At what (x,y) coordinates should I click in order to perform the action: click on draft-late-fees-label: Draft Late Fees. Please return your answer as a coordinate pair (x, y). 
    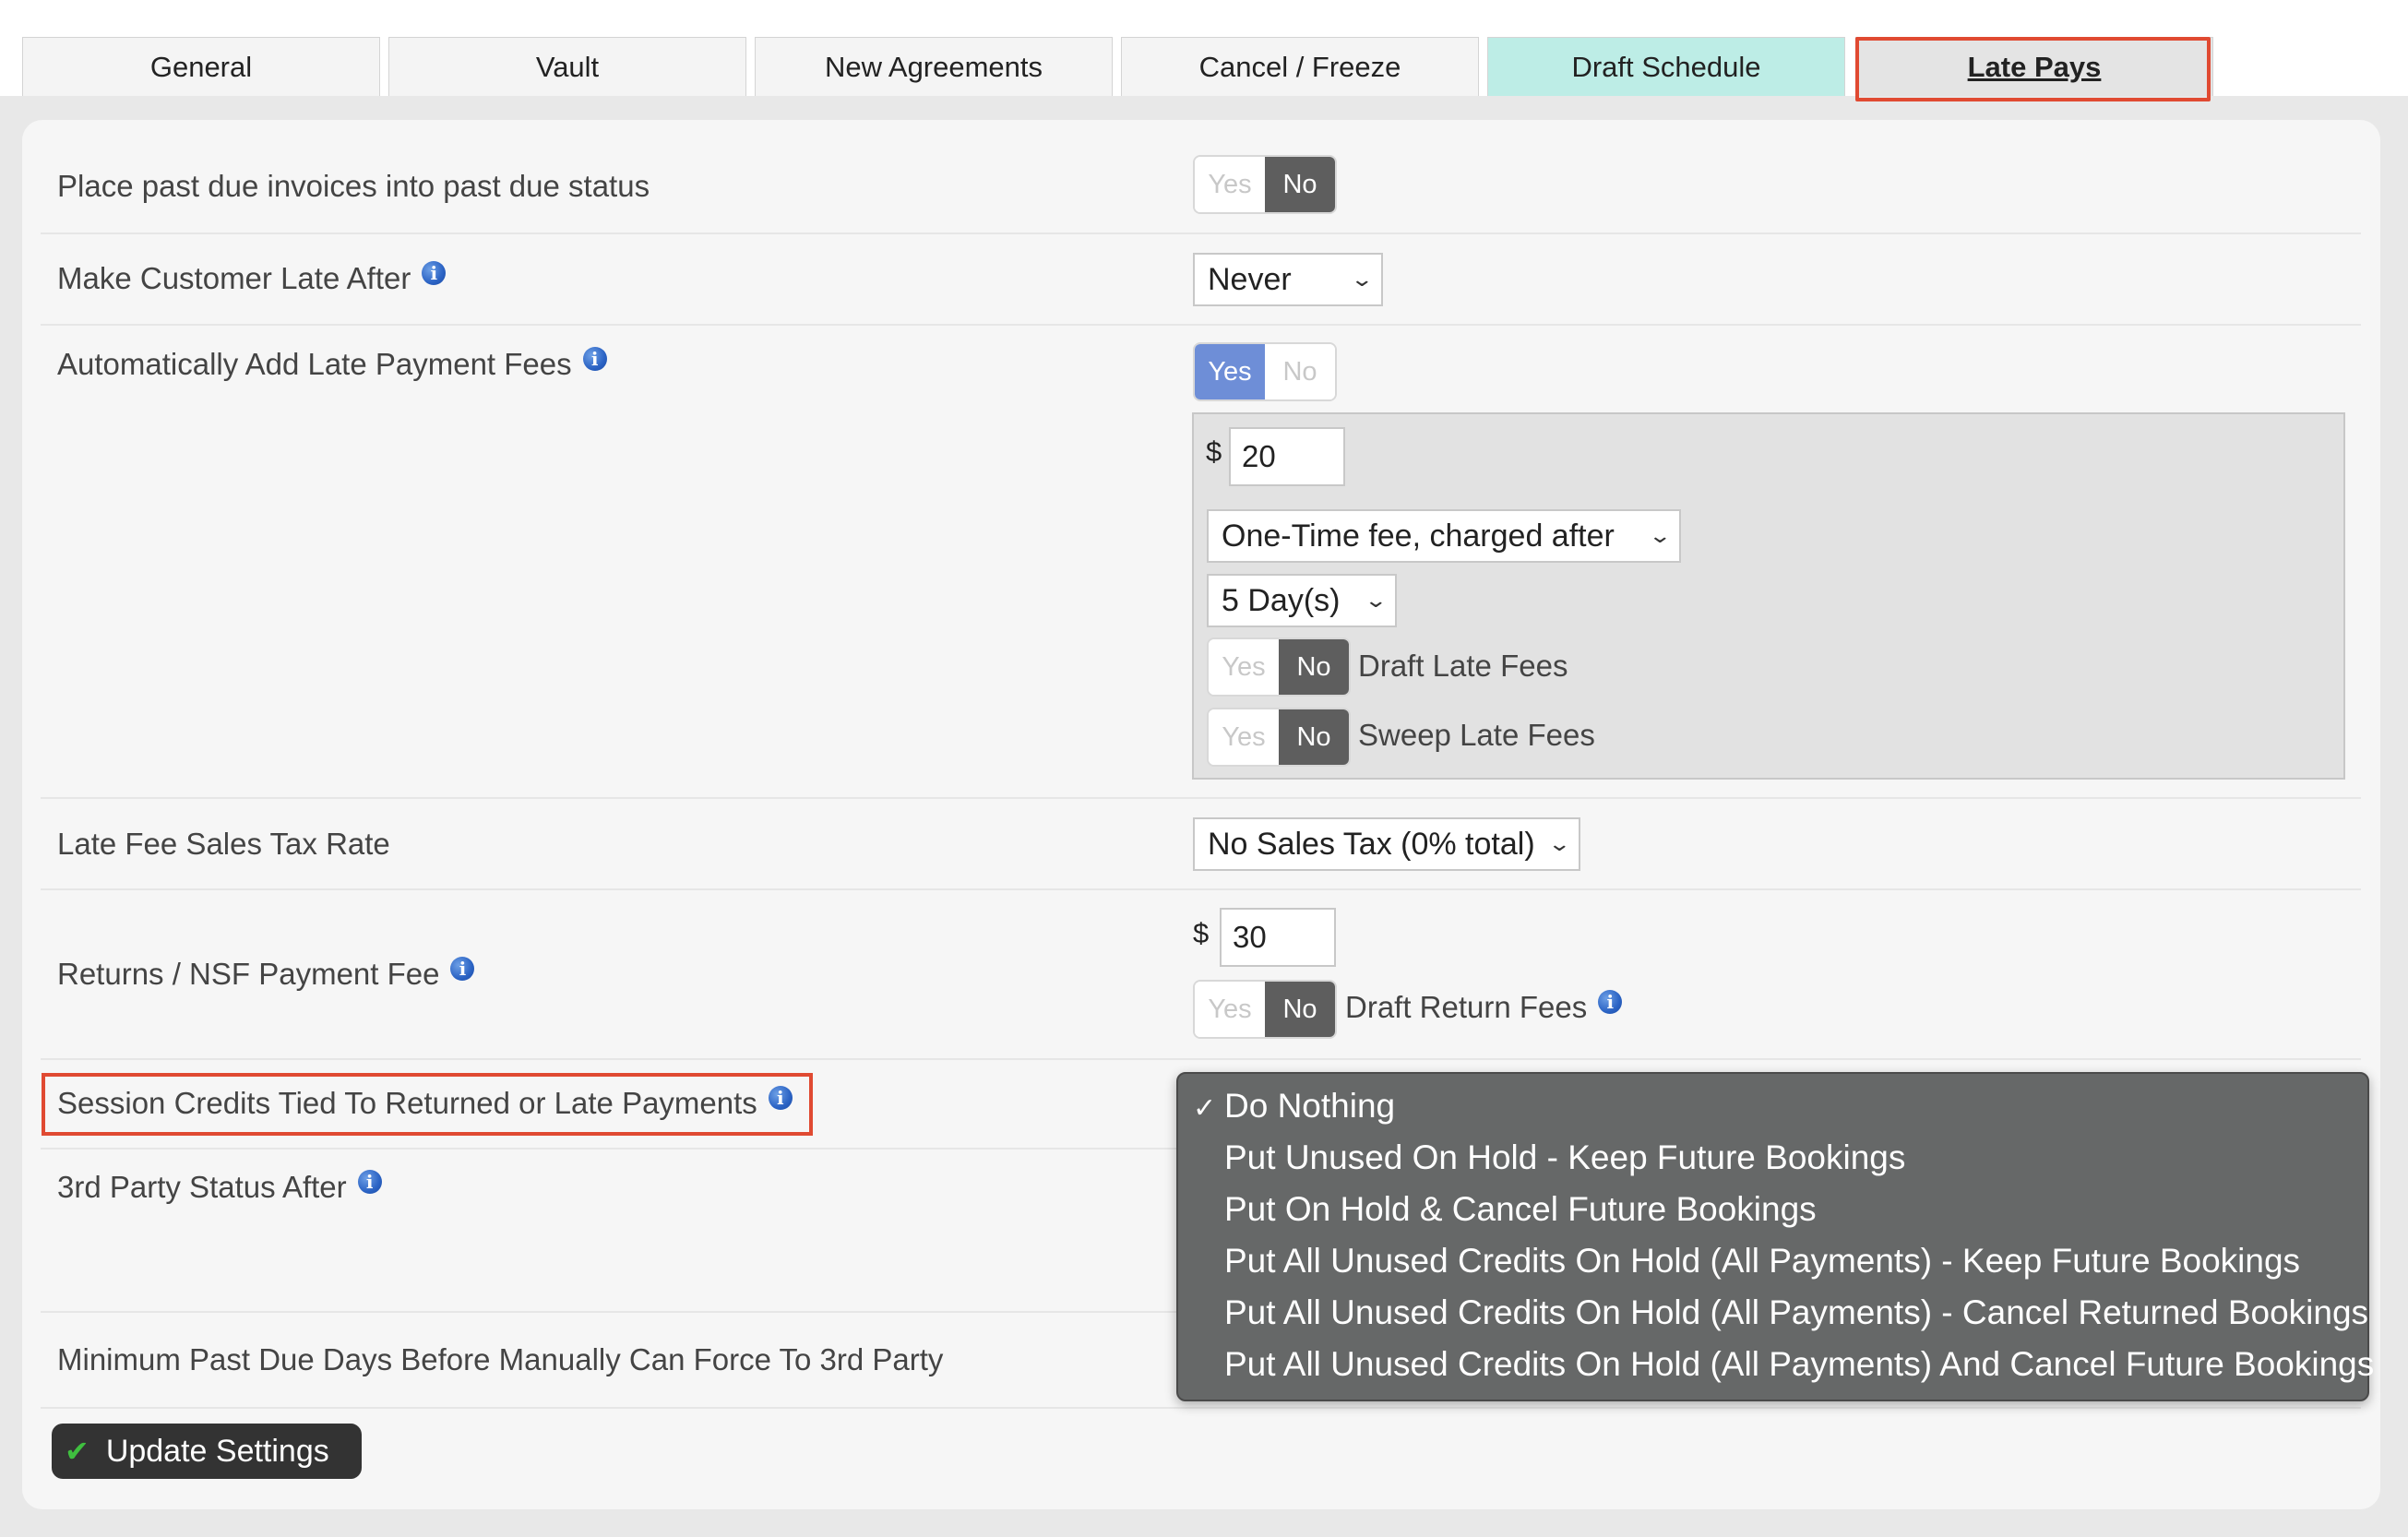
    Looking at the image, I should click on (1463, 666).